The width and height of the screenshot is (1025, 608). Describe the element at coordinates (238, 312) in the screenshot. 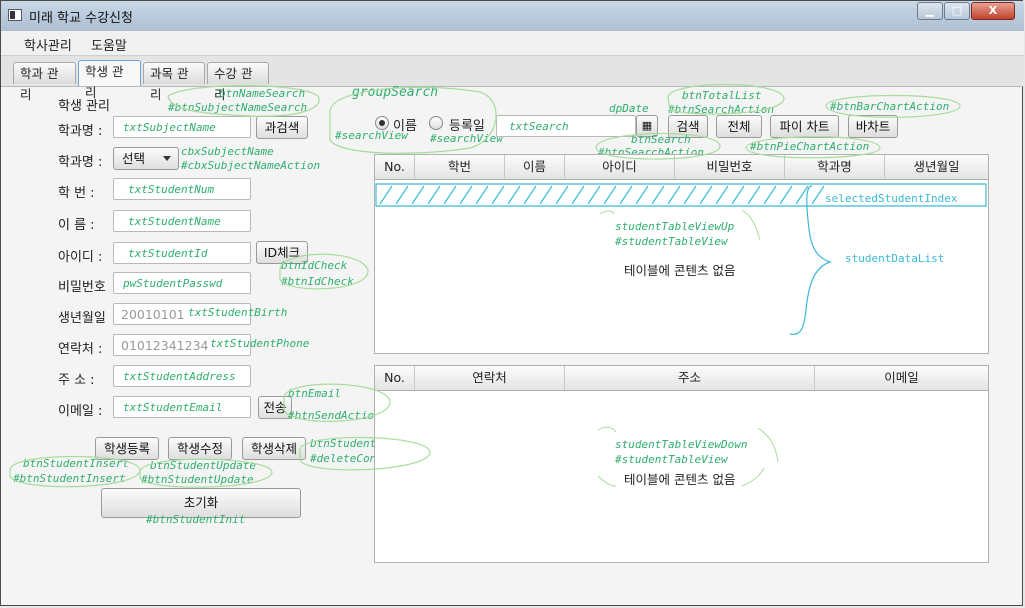

I see `anno-txt-student-birth: txtStudentBirth` at that location.